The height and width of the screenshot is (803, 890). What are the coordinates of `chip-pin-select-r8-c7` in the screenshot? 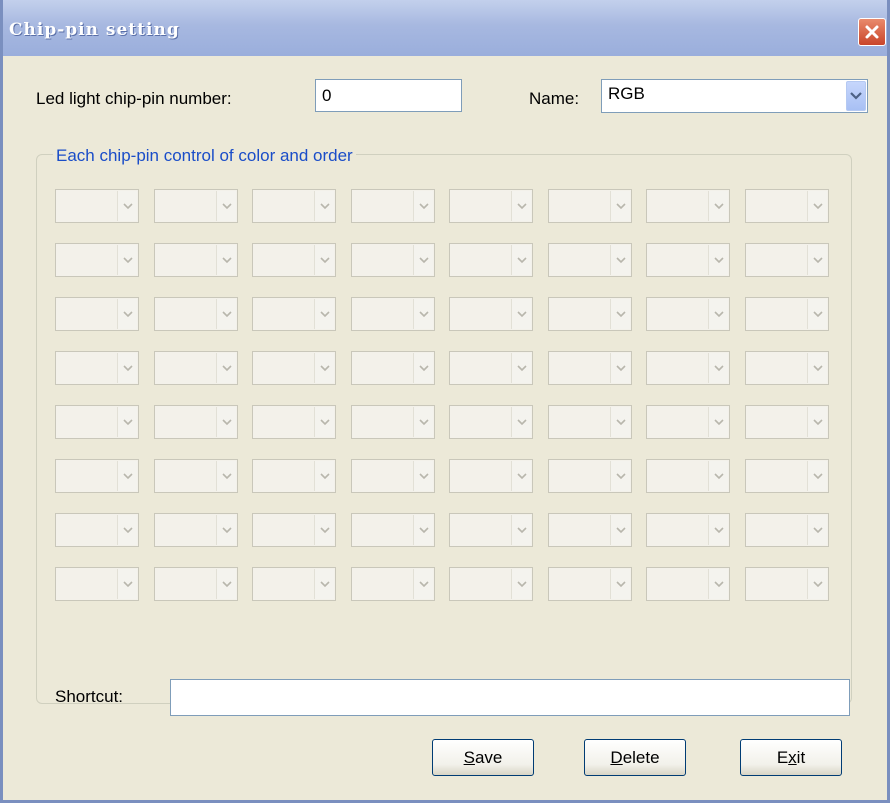 It's located at (688, 584).